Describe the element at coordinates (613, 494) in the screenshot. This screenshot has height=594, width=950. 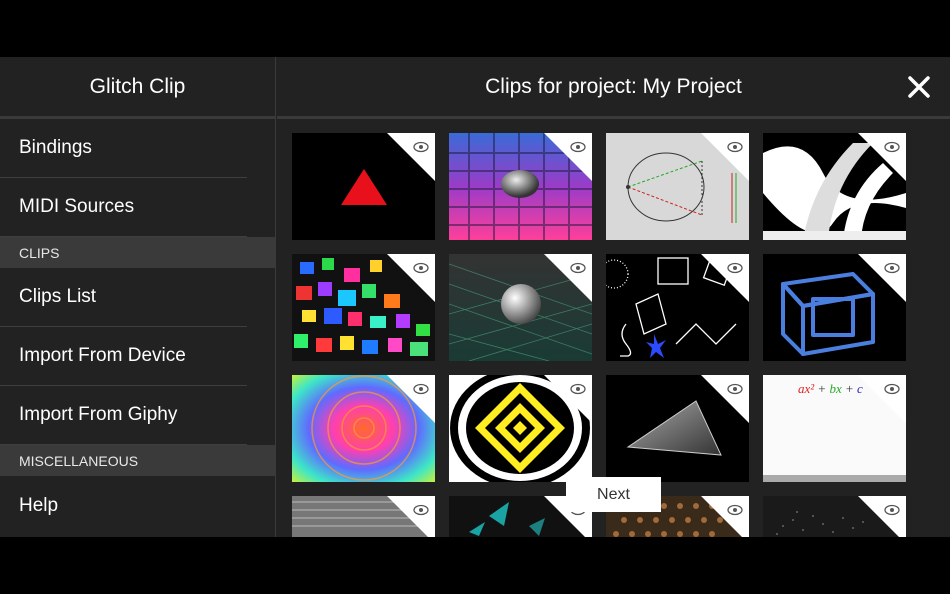
I see `next-button: Next` at that location.